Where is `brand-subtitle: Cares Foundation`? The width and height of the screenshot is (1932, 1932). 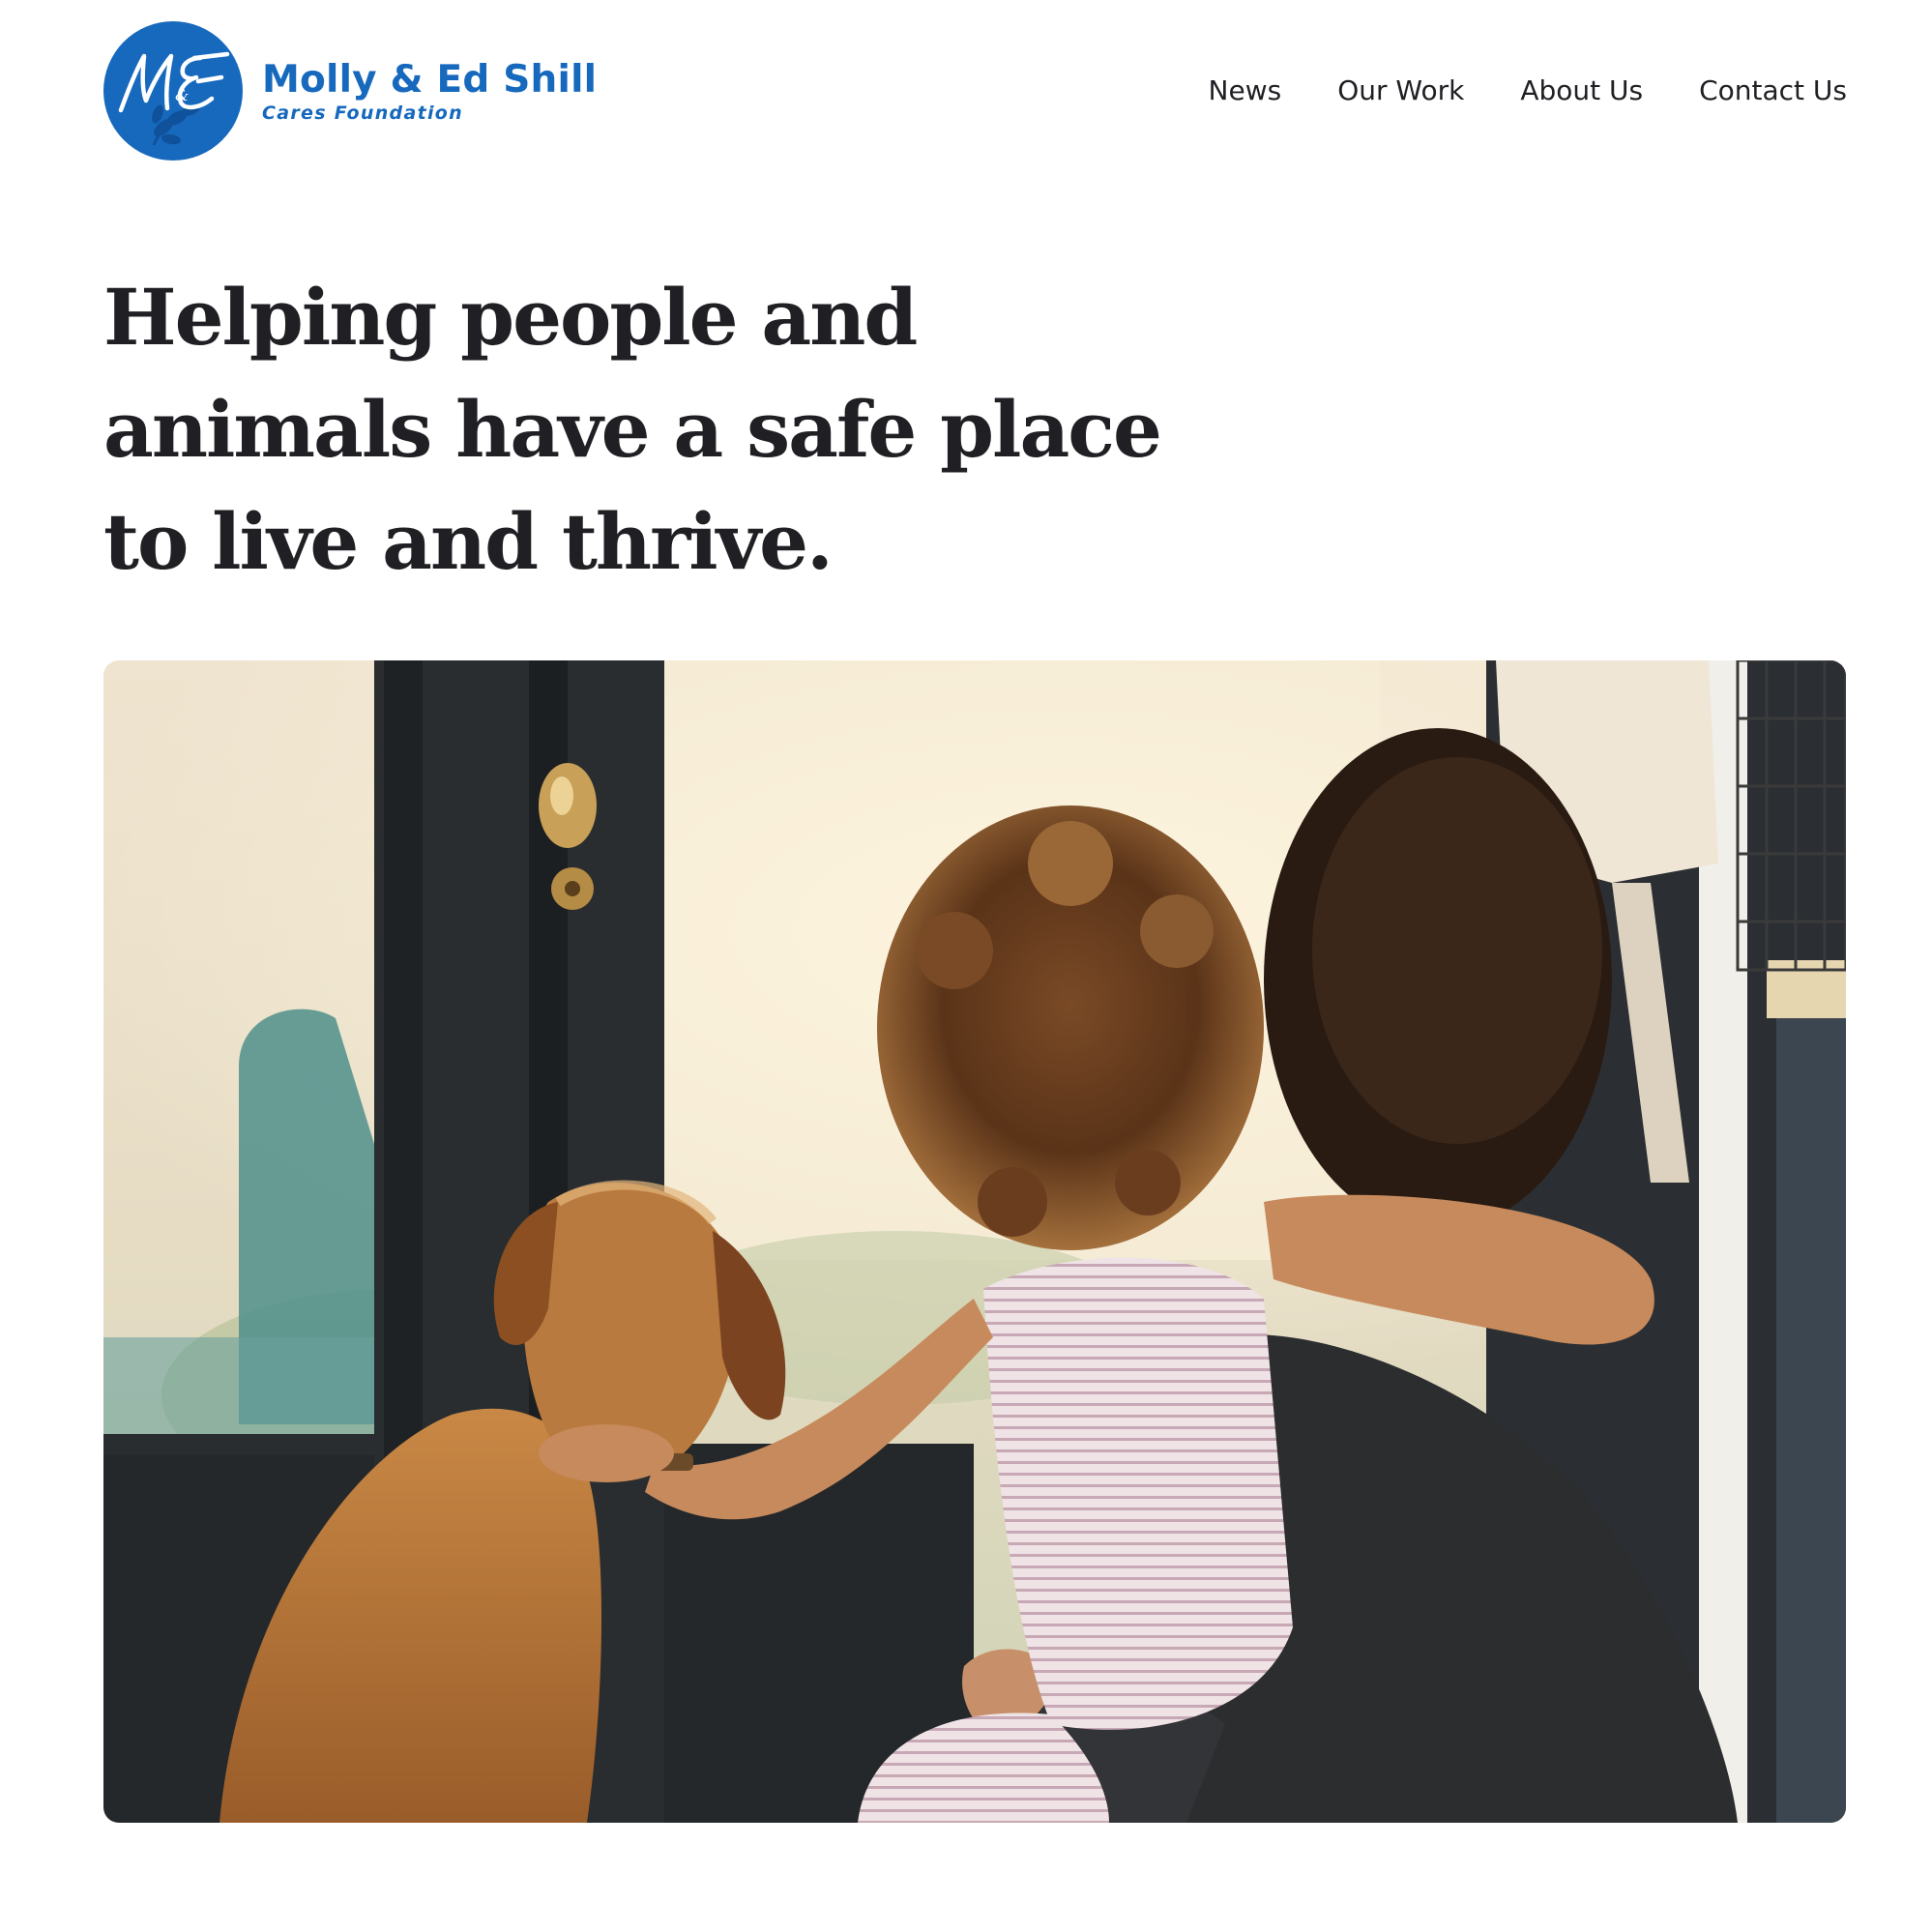 brand-subtitle: Cares Foundation is located at coordinates (362, 113).